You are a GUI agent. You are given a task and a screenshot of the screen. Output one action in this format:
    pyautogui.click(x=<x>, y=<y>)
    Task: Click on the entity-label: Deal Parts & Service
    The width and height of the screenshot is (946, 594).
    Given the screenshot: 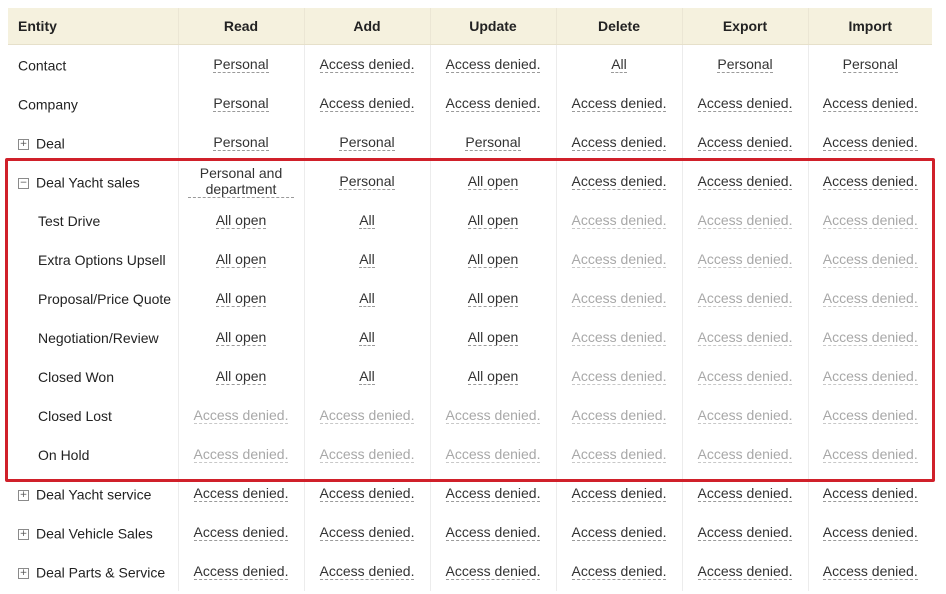 What is the action you would take?
    pyautogui.click(x=101, y=572)
    